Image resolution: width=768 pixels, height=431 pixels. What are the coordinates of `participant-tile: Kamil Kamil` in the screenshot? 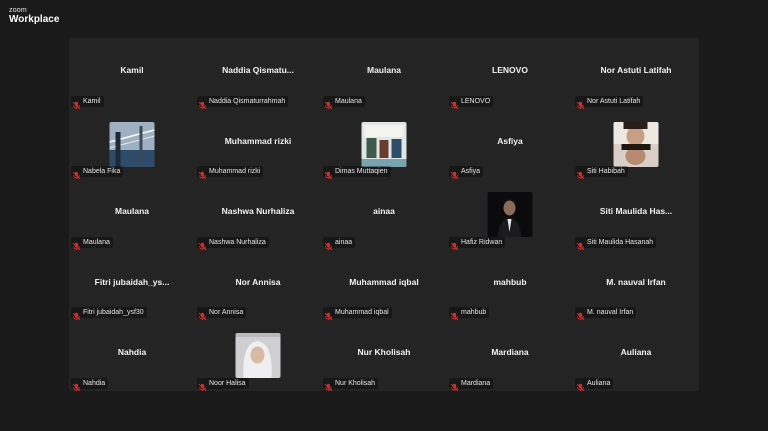 It's located at (132, 73).